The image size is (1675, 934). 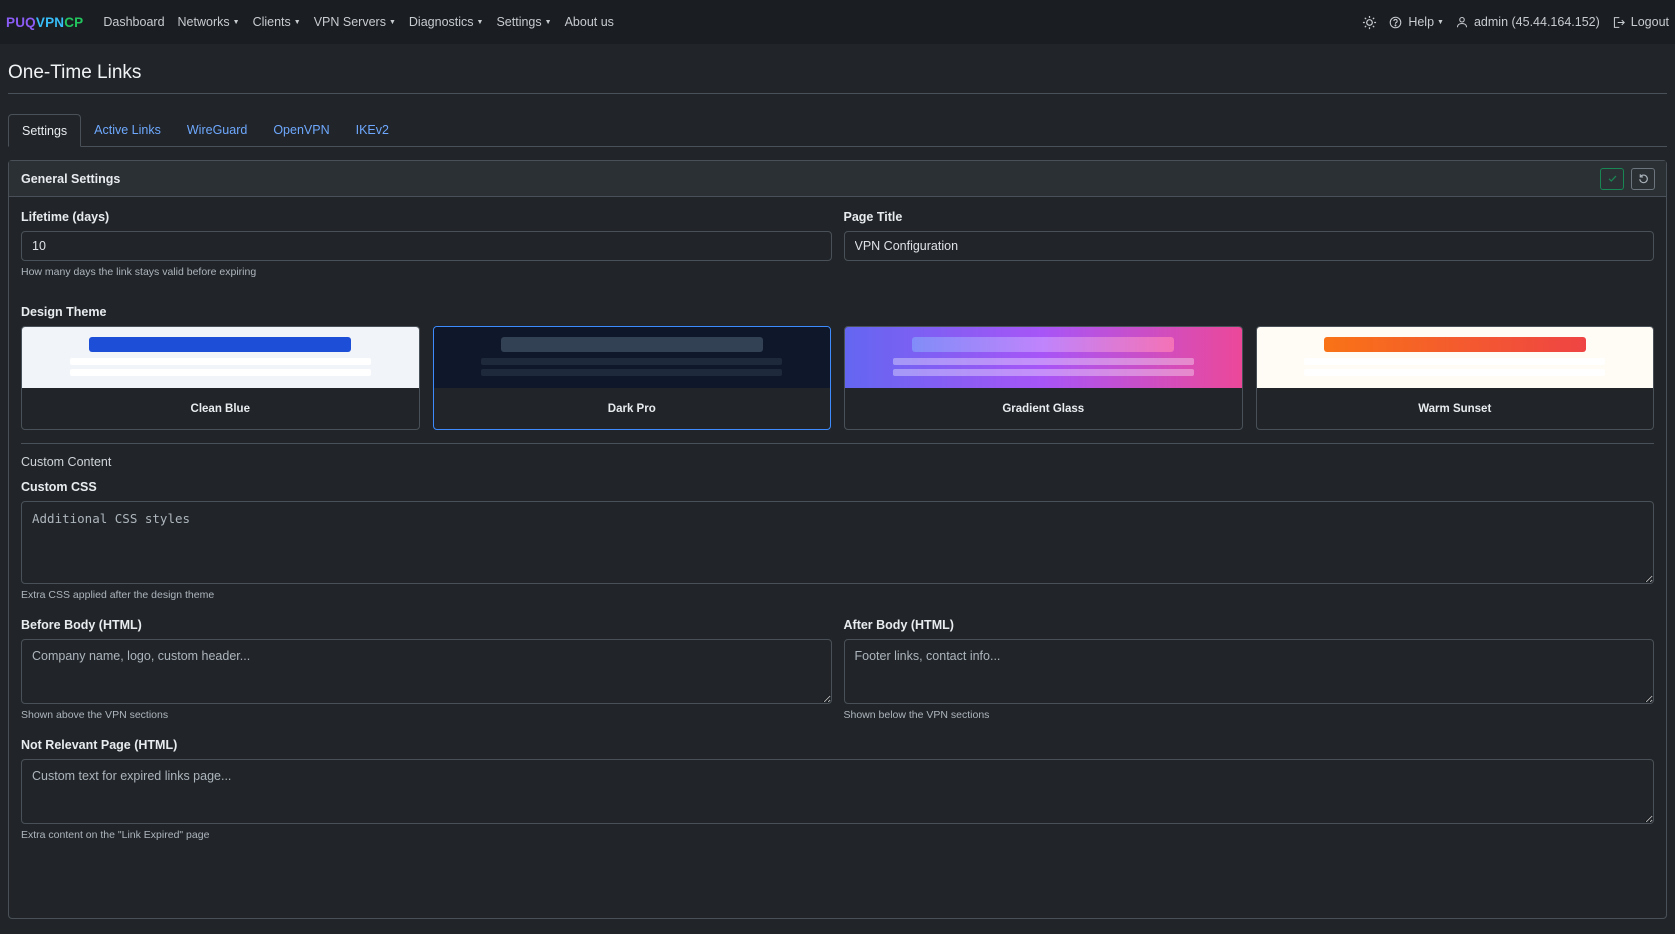 What do you see at coordinates (45, 130) in the screenshot?
I see `tab-settings: Settings` at bounding box center [45, 130].